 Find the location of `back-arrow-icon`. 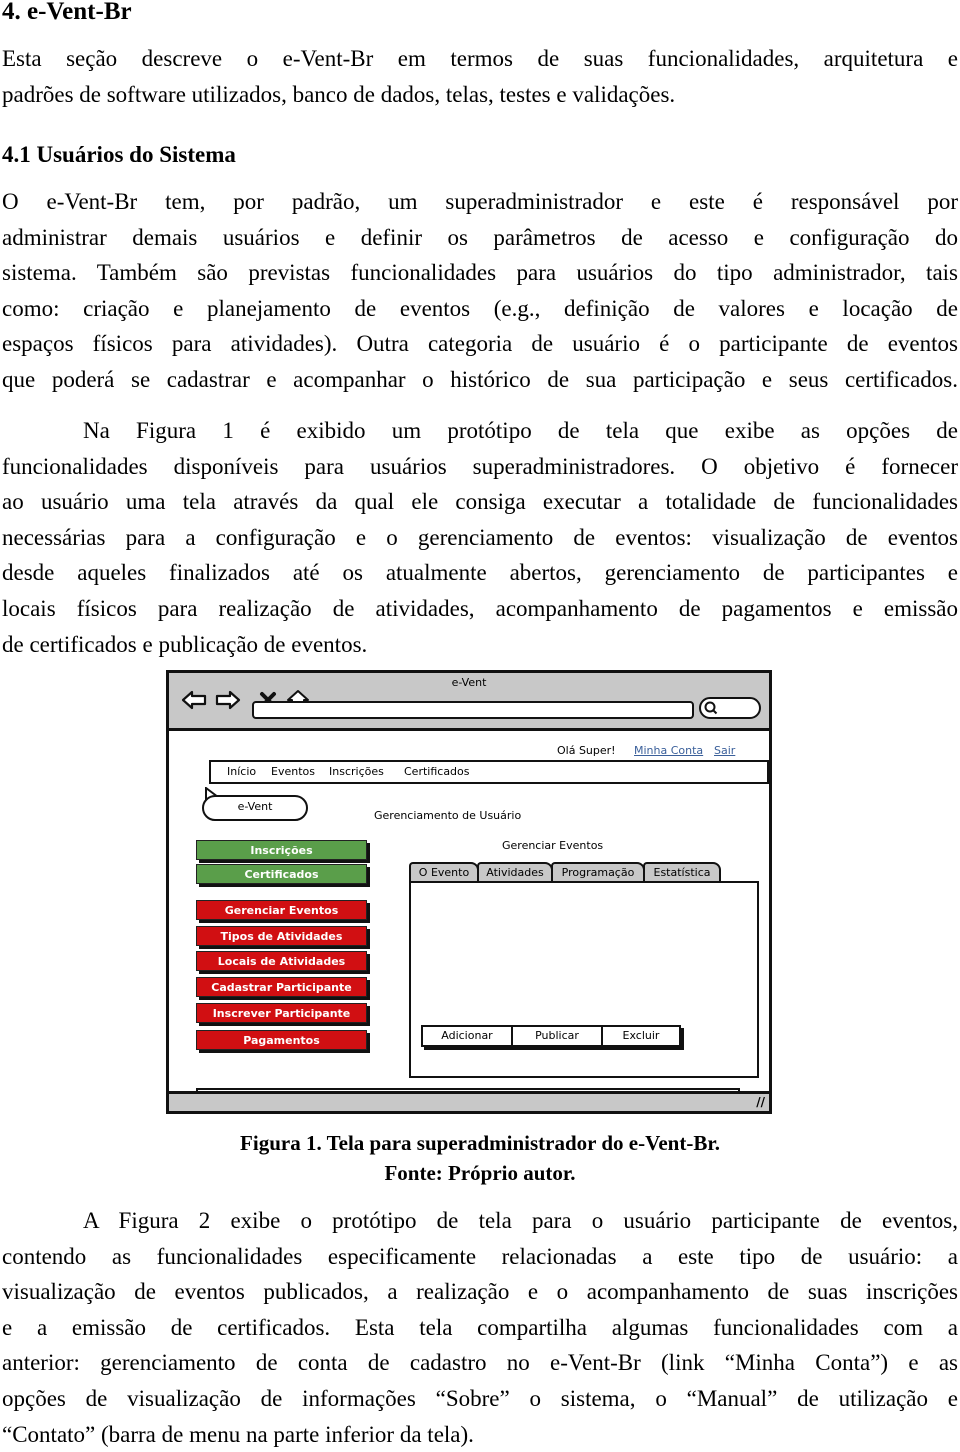

back-arrow-icon is located at coordinates (194, 700).